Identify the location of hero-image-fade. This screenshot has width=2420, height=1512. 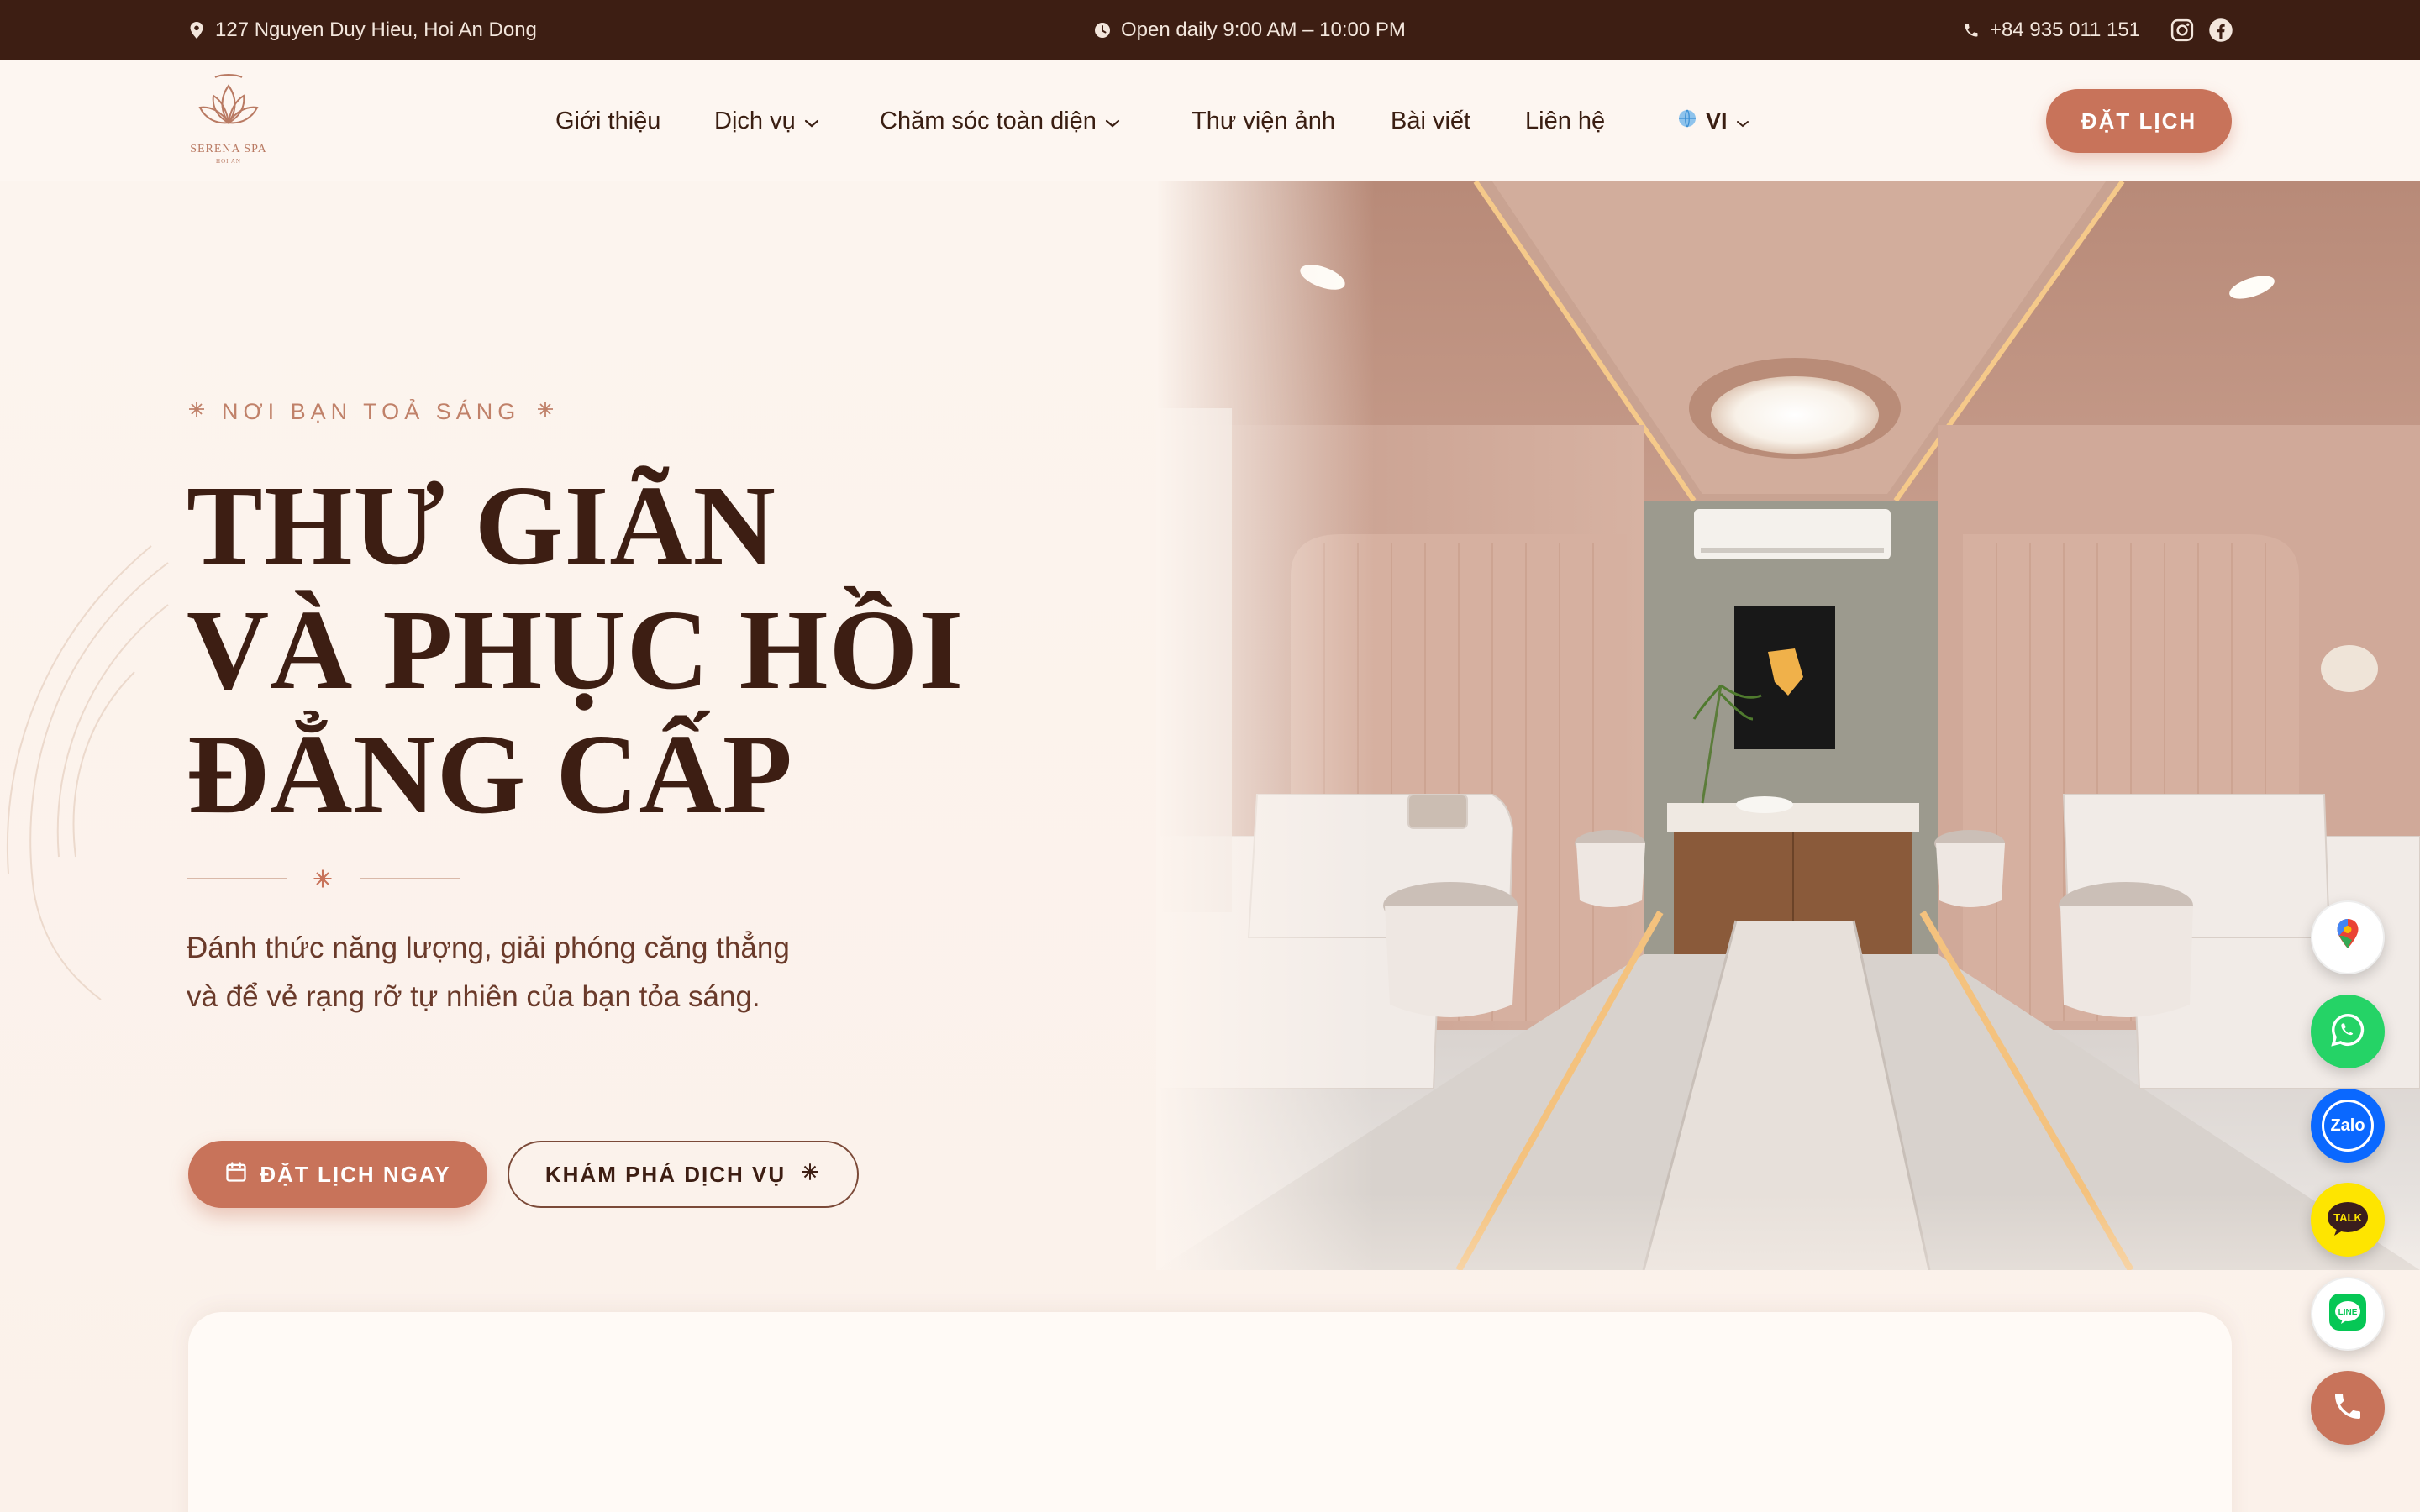
(1265, 725).